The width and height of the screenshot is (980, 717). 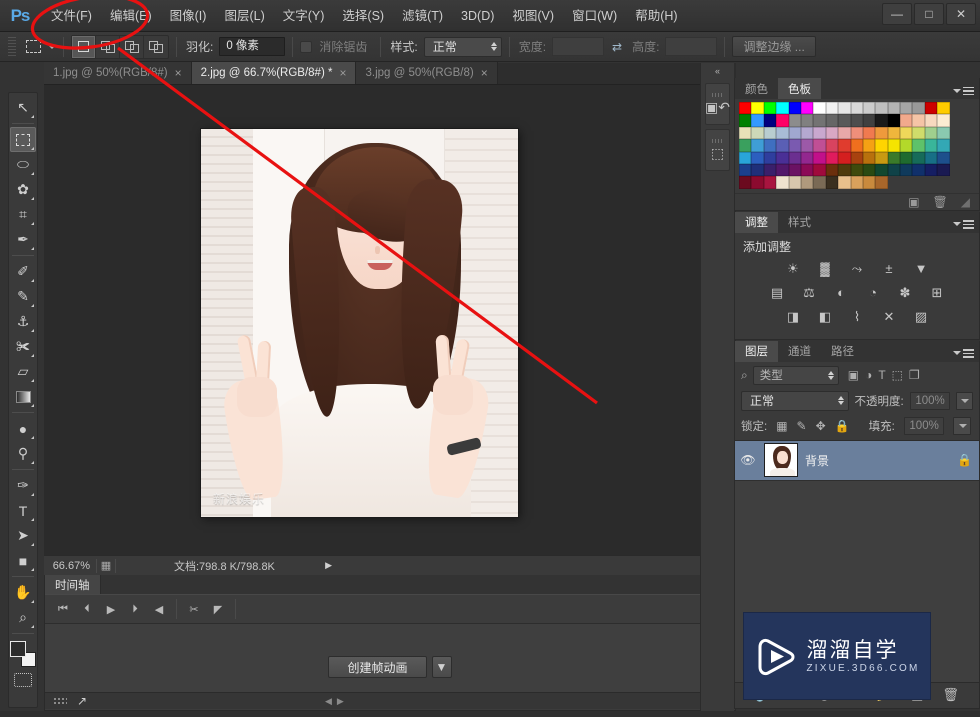 What do you see at coordinates (748, 460) in the screenshot?
I see `layer-visibility-icon: 👁` at bounding box center [748, 460].